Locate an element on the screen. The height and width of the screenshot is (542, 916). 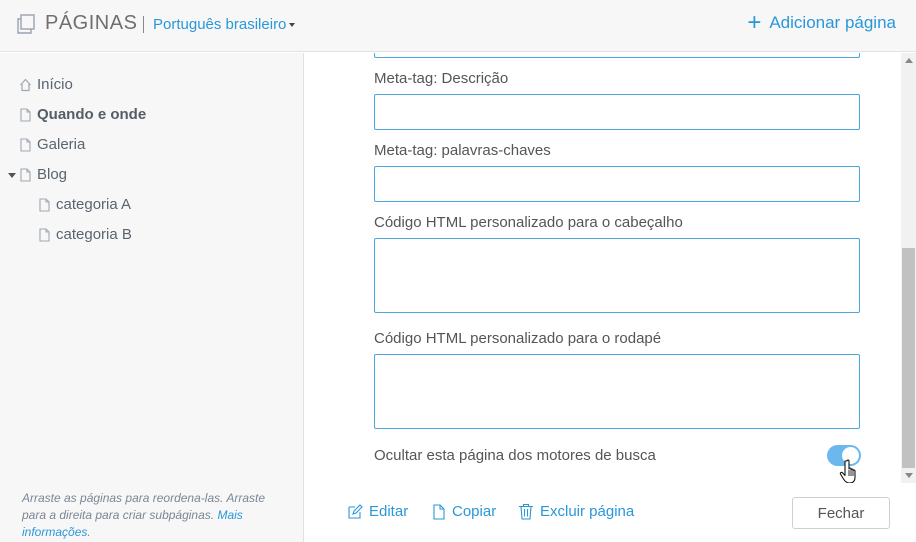
copy-button: Copiar is located at coordinates (463, 511).